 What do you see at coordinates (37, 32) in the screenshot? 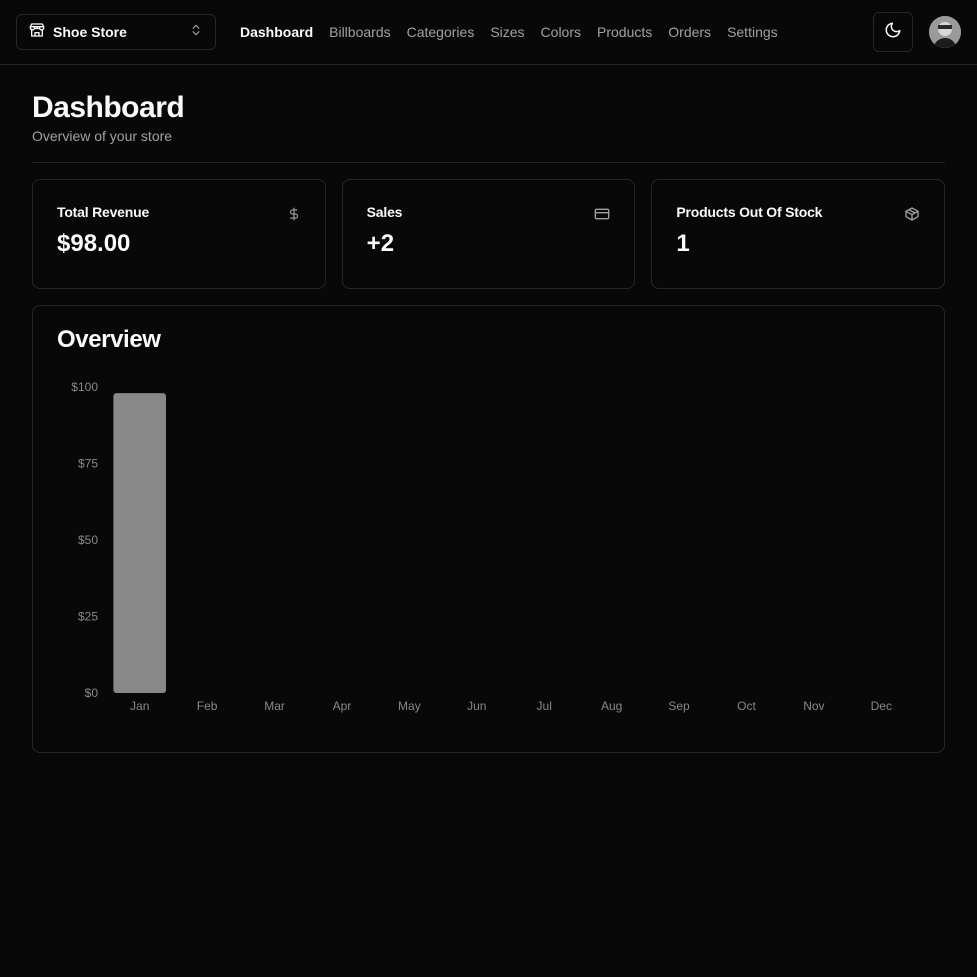
I see `store-icon` at bounding box center [37, 32].